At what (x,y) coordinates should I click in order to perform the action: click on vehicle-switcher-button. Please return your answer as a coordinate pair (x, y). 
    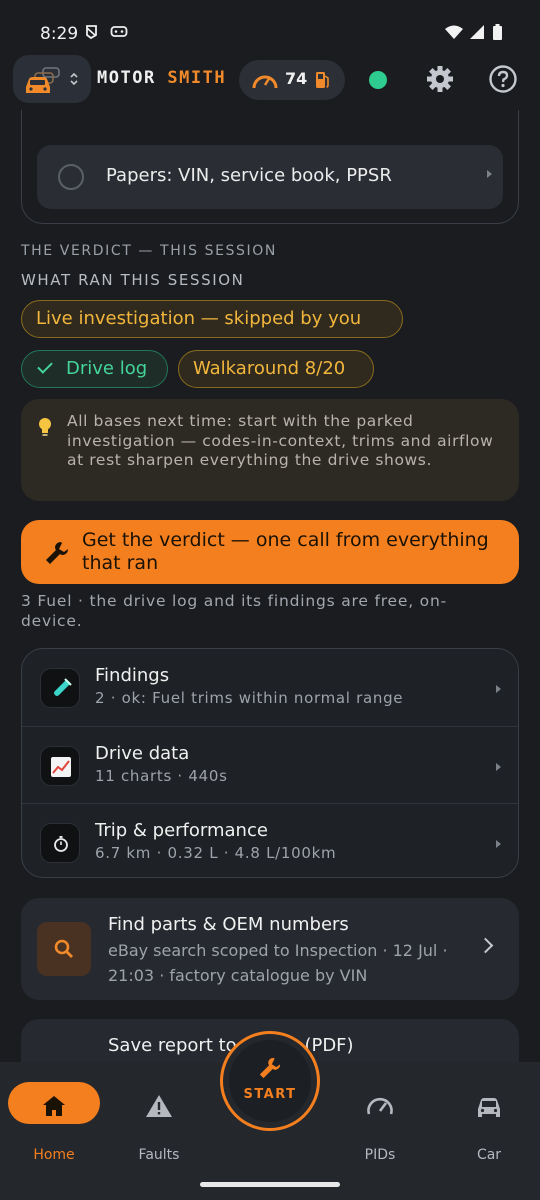
    Looking at the image, I should click on (52, 79).